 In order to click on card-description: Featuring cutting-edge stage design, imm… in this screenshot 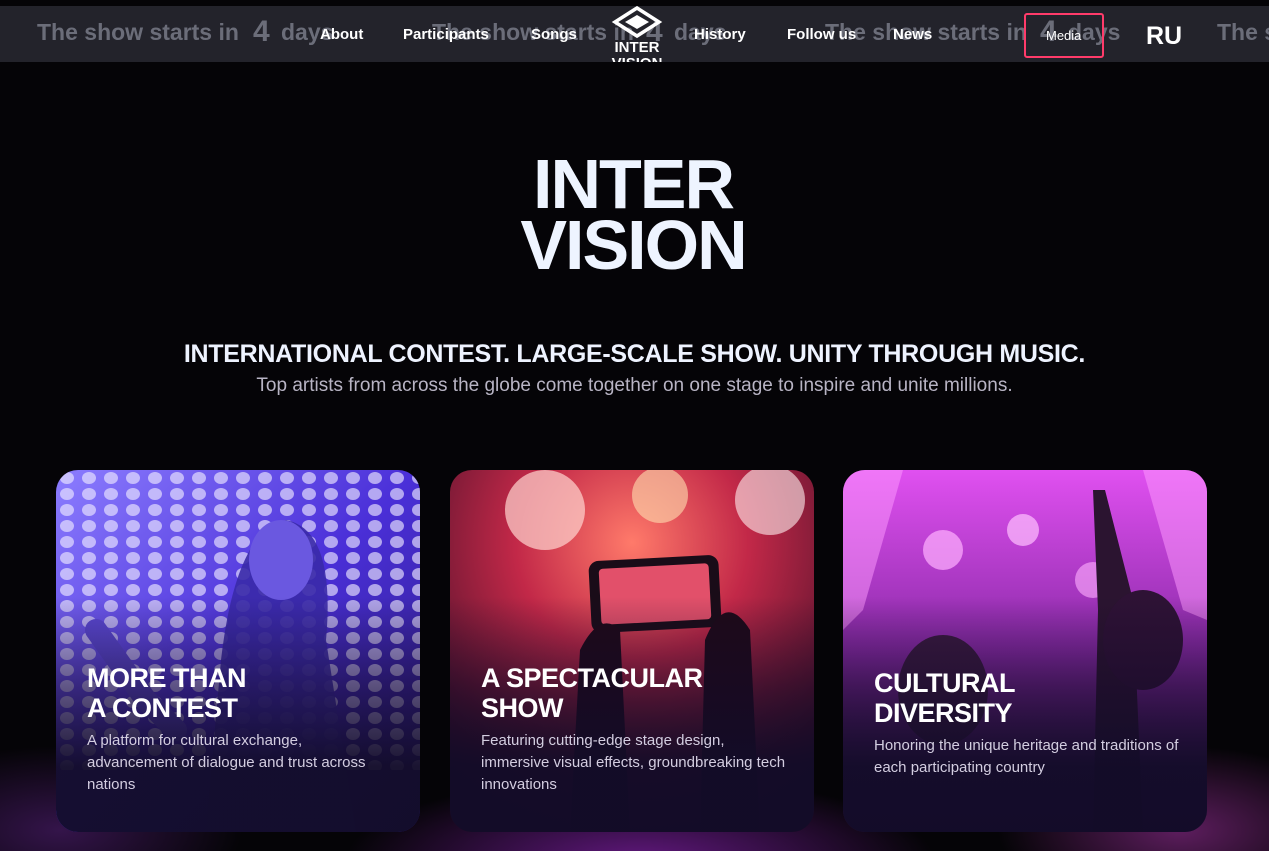, I will do `click(633, 762)`.